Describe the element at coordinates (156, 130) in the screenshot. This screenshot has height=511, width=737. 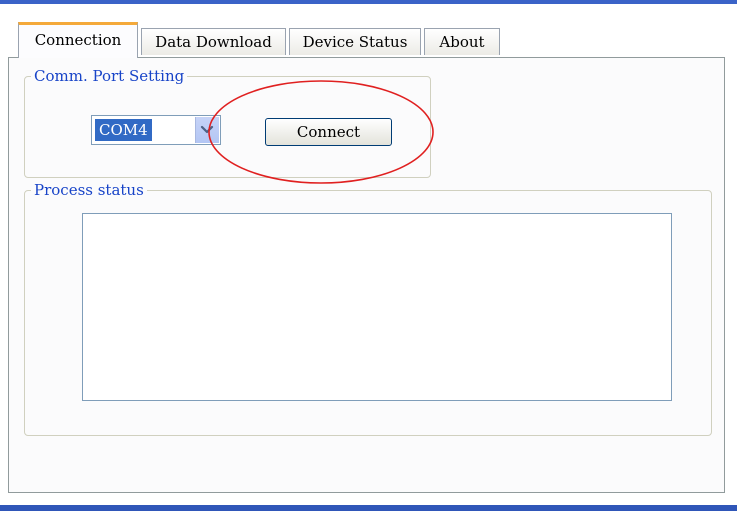
I see `com-port-select: COM4` at that location.